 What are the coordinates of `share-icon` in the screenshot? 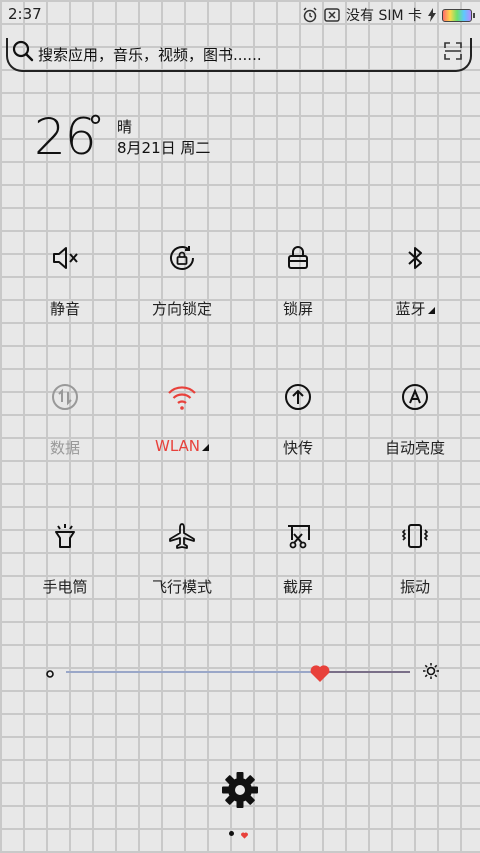 It's located at (298, 397).